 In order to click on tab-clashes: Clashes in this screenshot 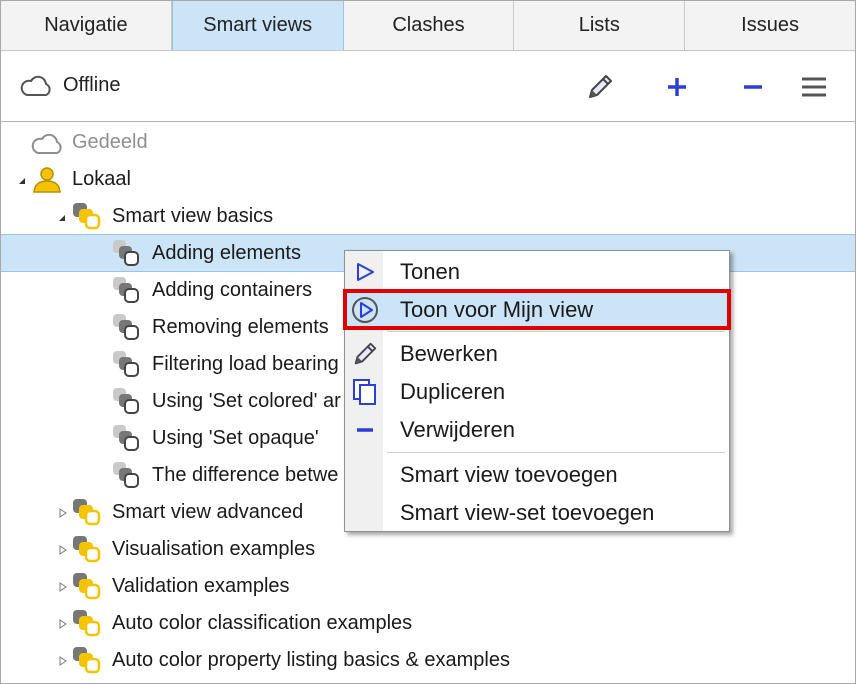, I will do `click(429, 25)`.